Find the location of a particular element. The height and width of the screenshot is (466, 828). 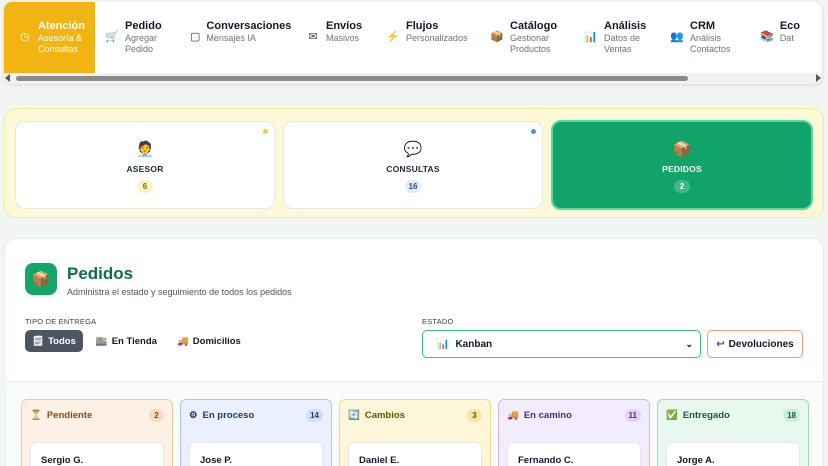

nav-item-sub: Contactos is located at coordinates (710, 49).